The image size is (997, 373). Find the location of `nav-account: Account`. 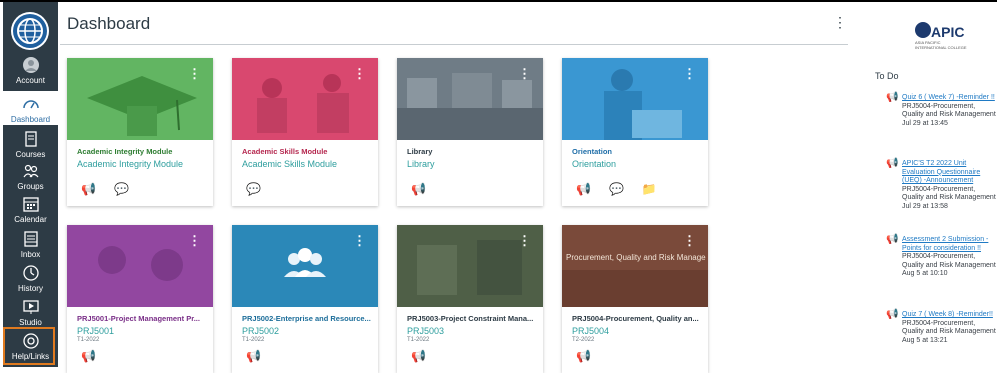

nav-account: Account is located at coordinates (30, 70).